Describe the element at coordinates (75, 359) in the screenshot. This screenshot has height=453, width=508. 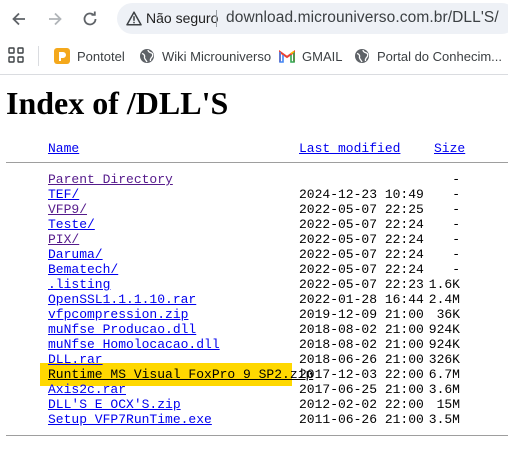
I see `file-link: DLL.rar` at that location.